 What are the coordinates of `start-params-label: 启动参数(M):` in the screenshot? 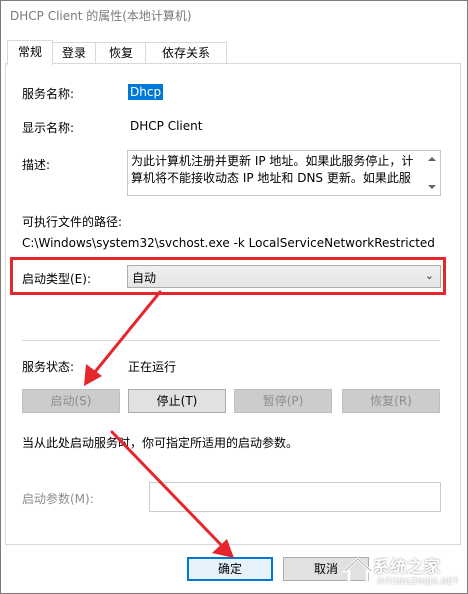 It's located at (58, 499).